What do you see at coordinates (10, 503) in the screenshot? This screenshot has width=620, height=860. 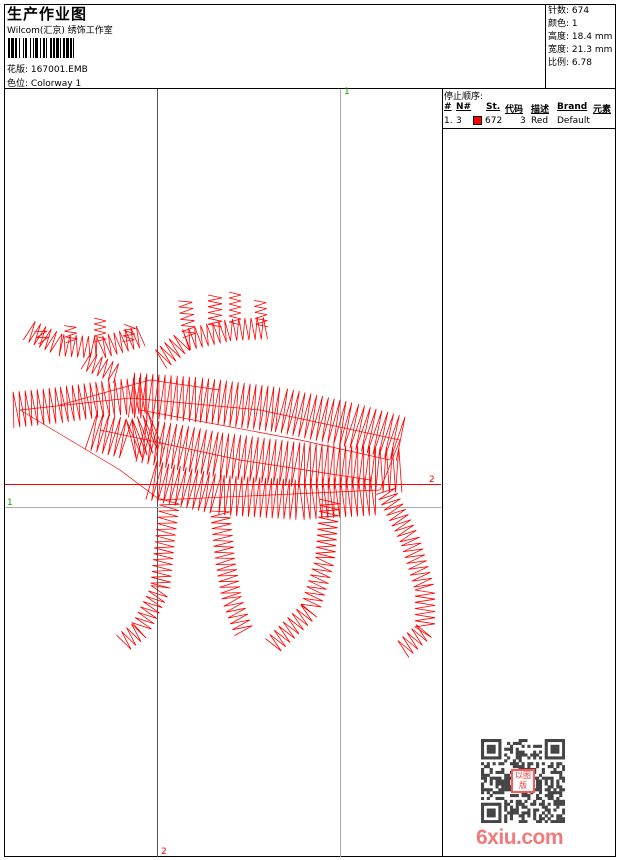 I see `guide-label-h1: 1` at bounding box center [10, 503].